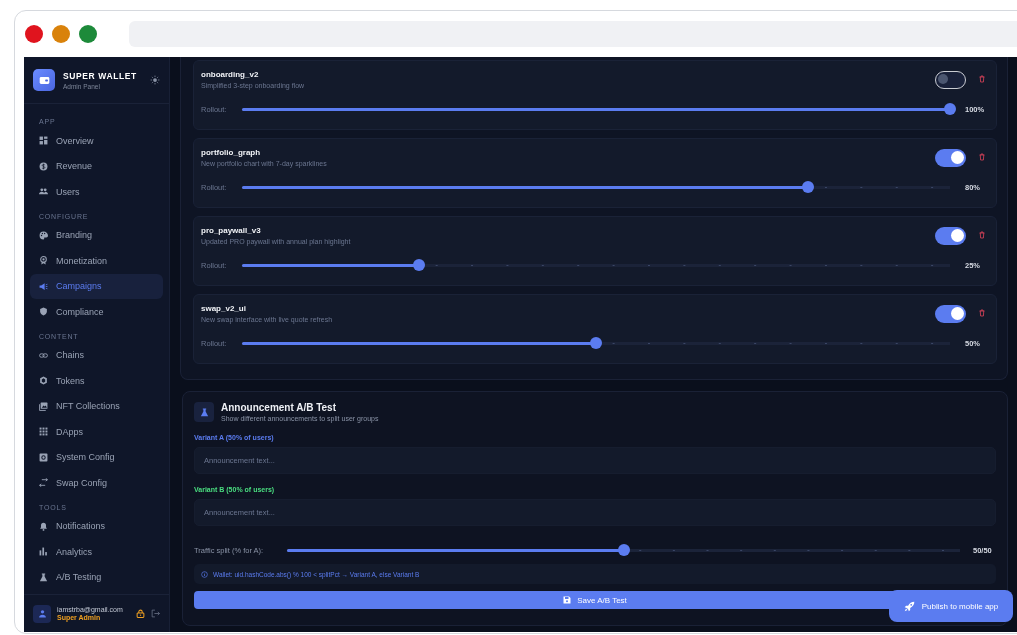 This screenshot has width=1017, height=635. I want to click on flag-name: onboarding_v2, so click(230, 74).